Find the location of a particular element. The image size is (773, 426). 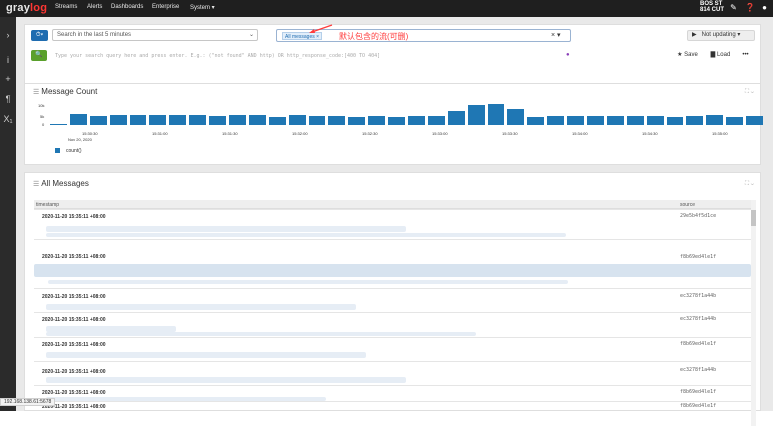

column-header-source: source is located at coordinates (687, 205).